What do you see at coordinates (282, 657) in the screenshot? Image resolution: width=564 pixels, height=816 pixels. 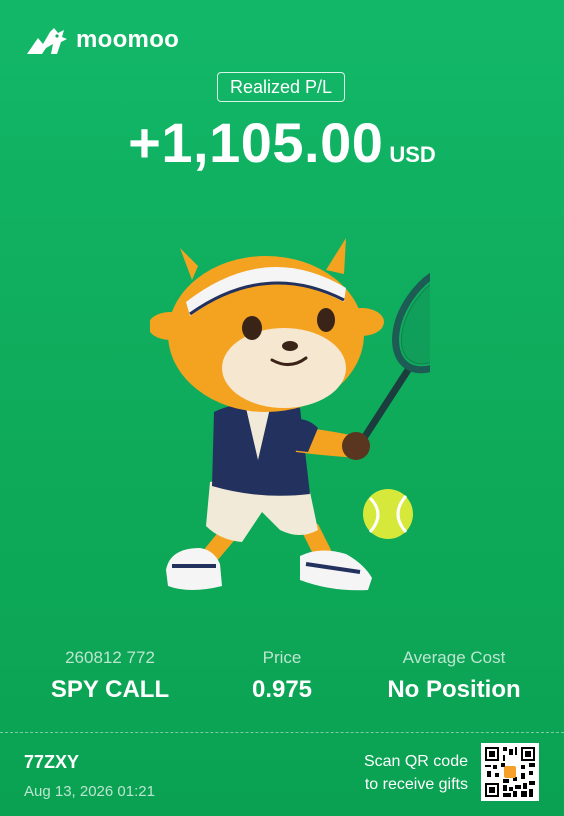 I see `stat-price-label: Price` at bounding box center [282, 657].